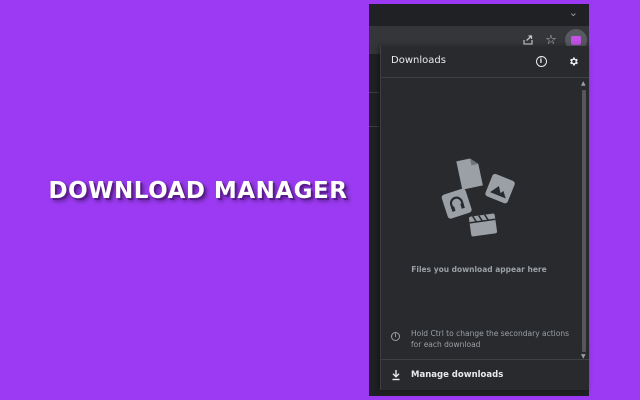 Image resolution: width=640 pixels, height=400 pixels. I want to click on manage-downloads-label: Manage downloads, so click(457, 375).